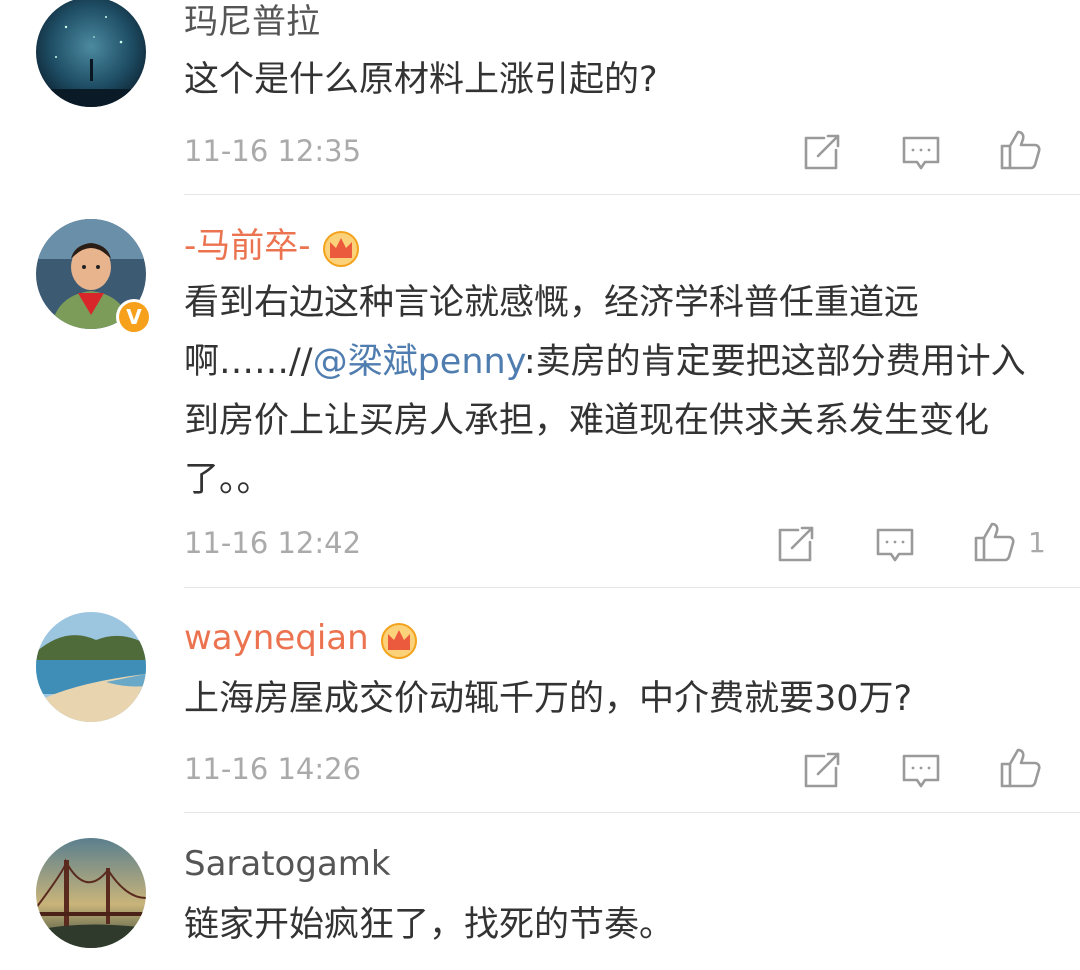 The width and height of the screenshot is (1080, 970). Describe the element at coordinates (252, 22) in the screenshot. I see `username: 玛尼普拉` at that location.